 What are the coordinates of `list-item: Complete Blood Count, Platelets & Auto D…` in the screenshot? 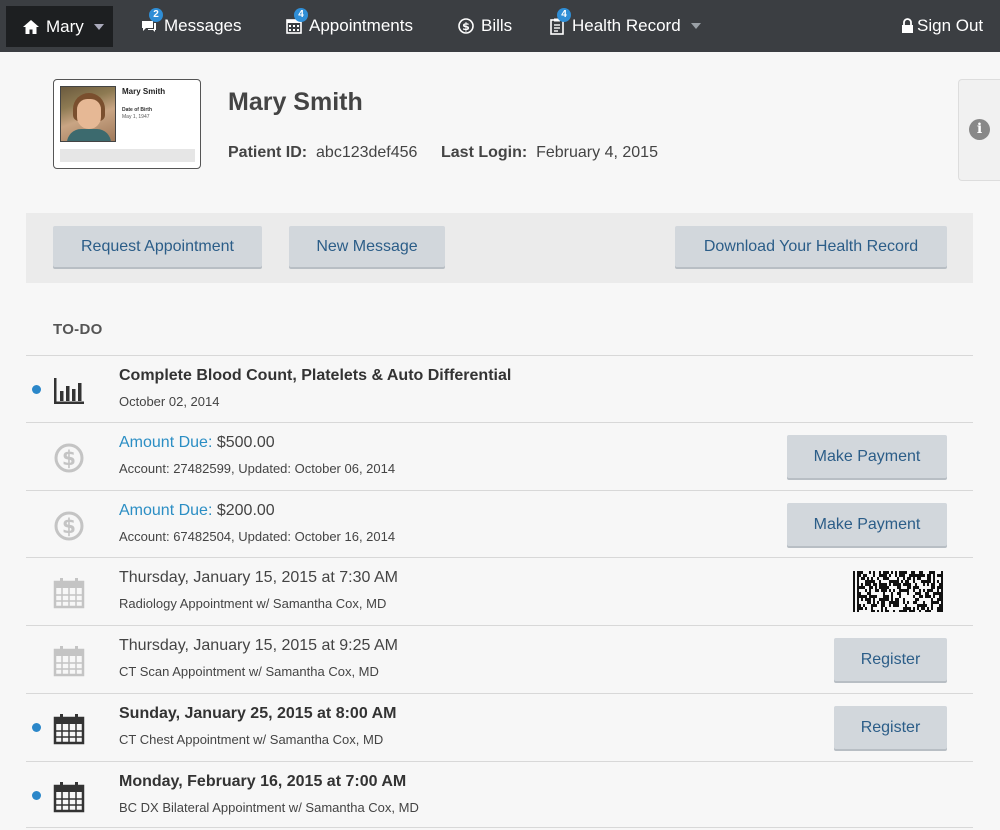 It's located at (499, 388).